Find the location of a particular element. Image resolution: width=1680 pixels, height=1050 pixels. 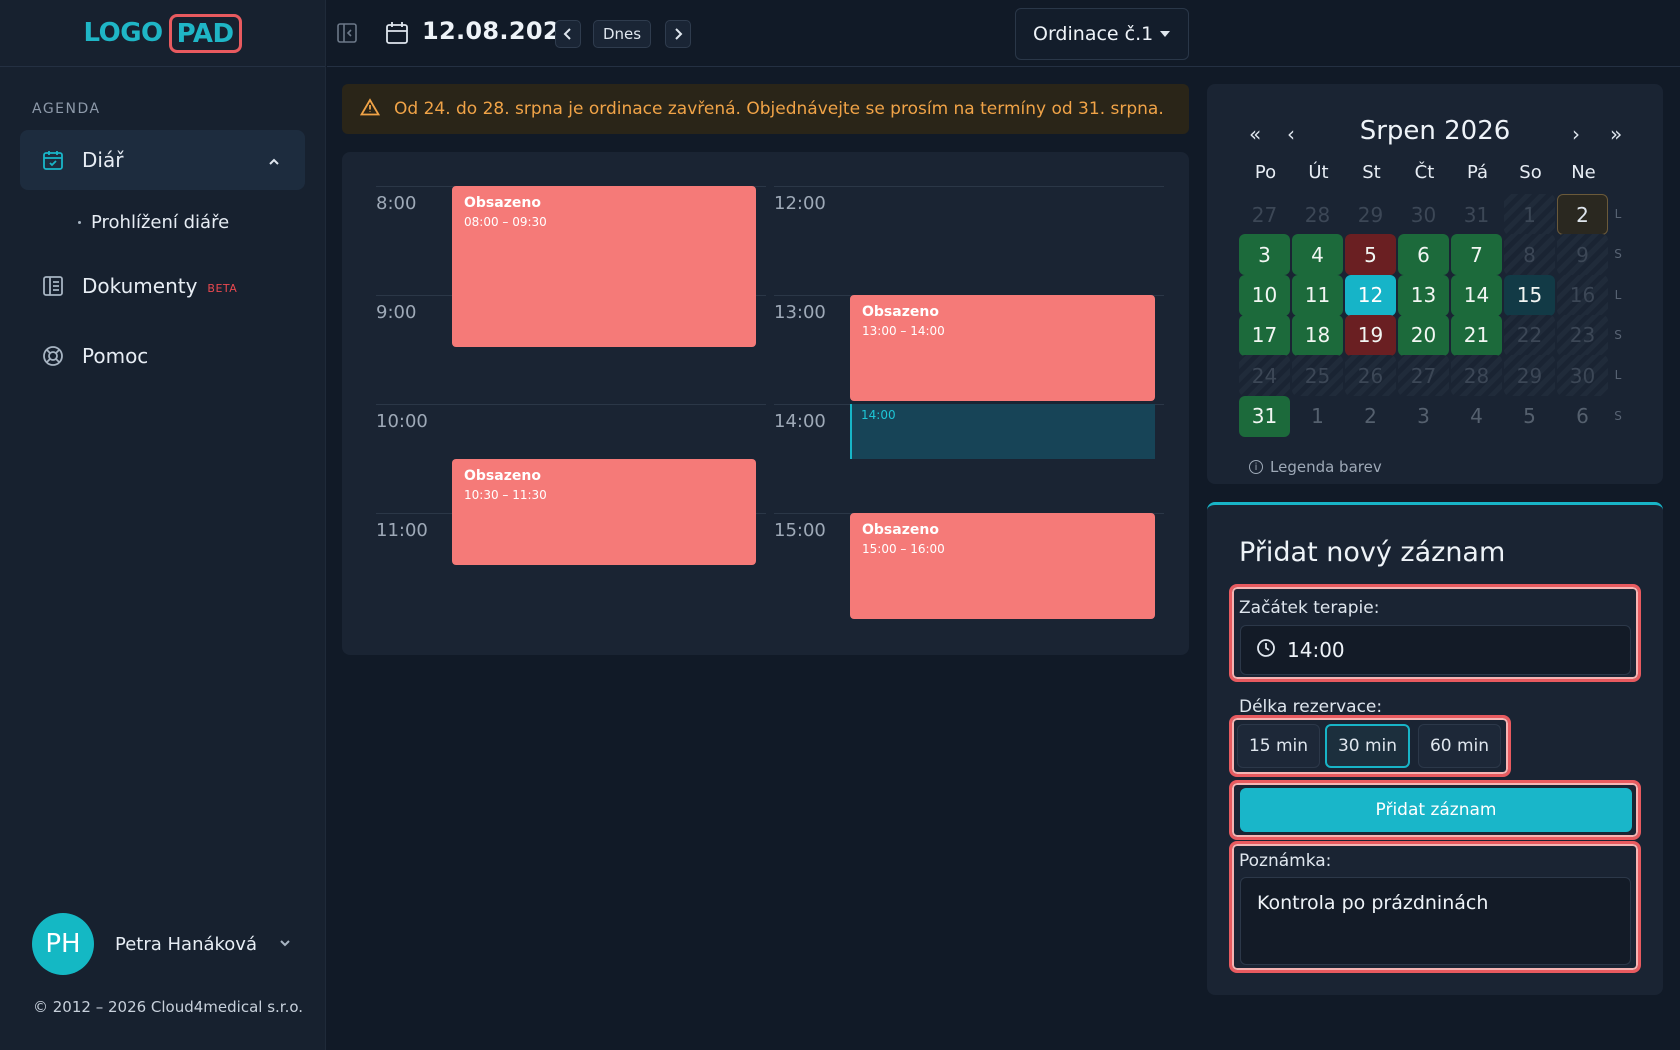

bullet-icon is located at coordinates (79, 222).